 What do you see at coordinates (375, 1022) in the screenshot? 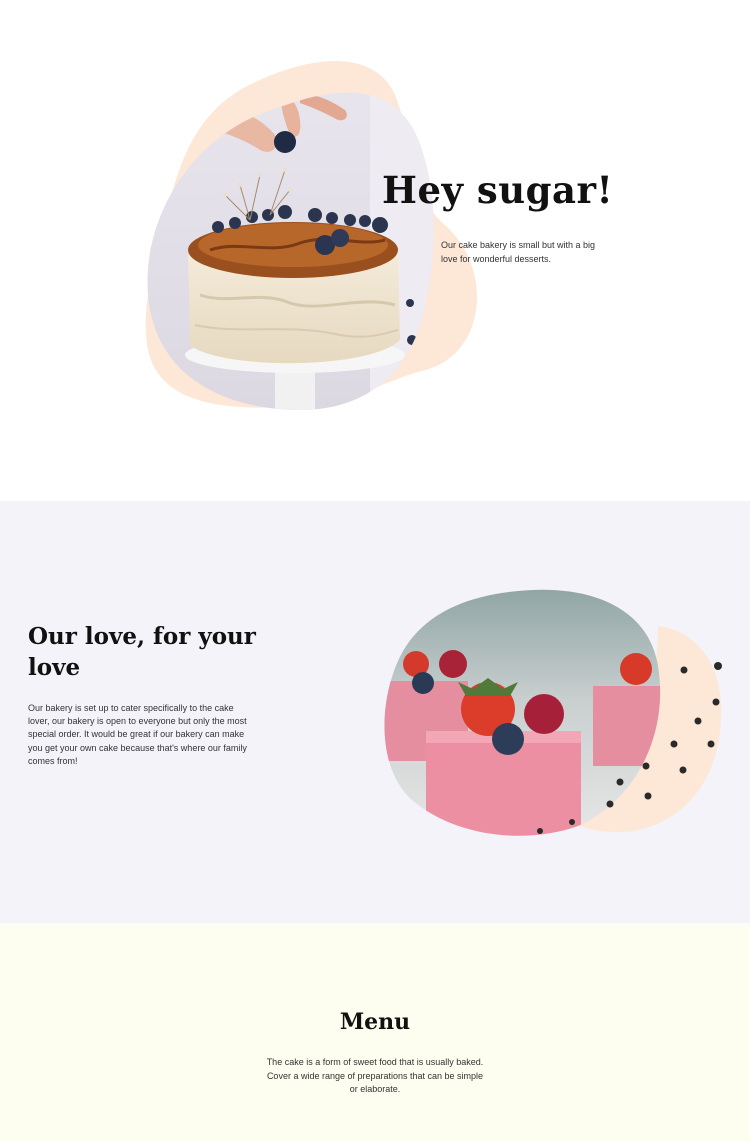
I see `menu-title: Menu` at bounding box center [375, 1022].